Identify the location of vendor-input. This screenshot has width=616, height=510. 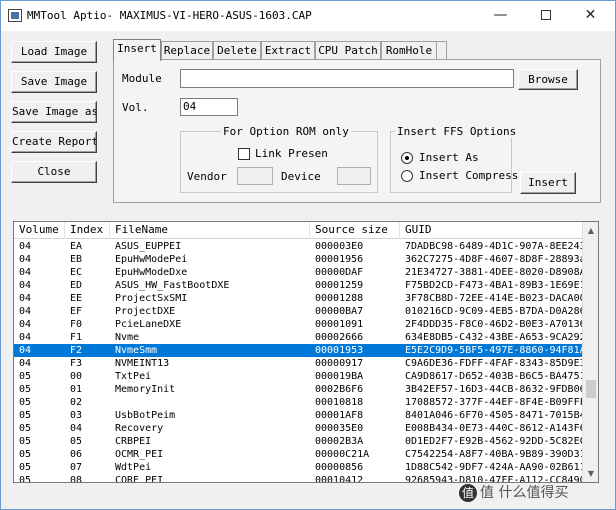
(255, 176).